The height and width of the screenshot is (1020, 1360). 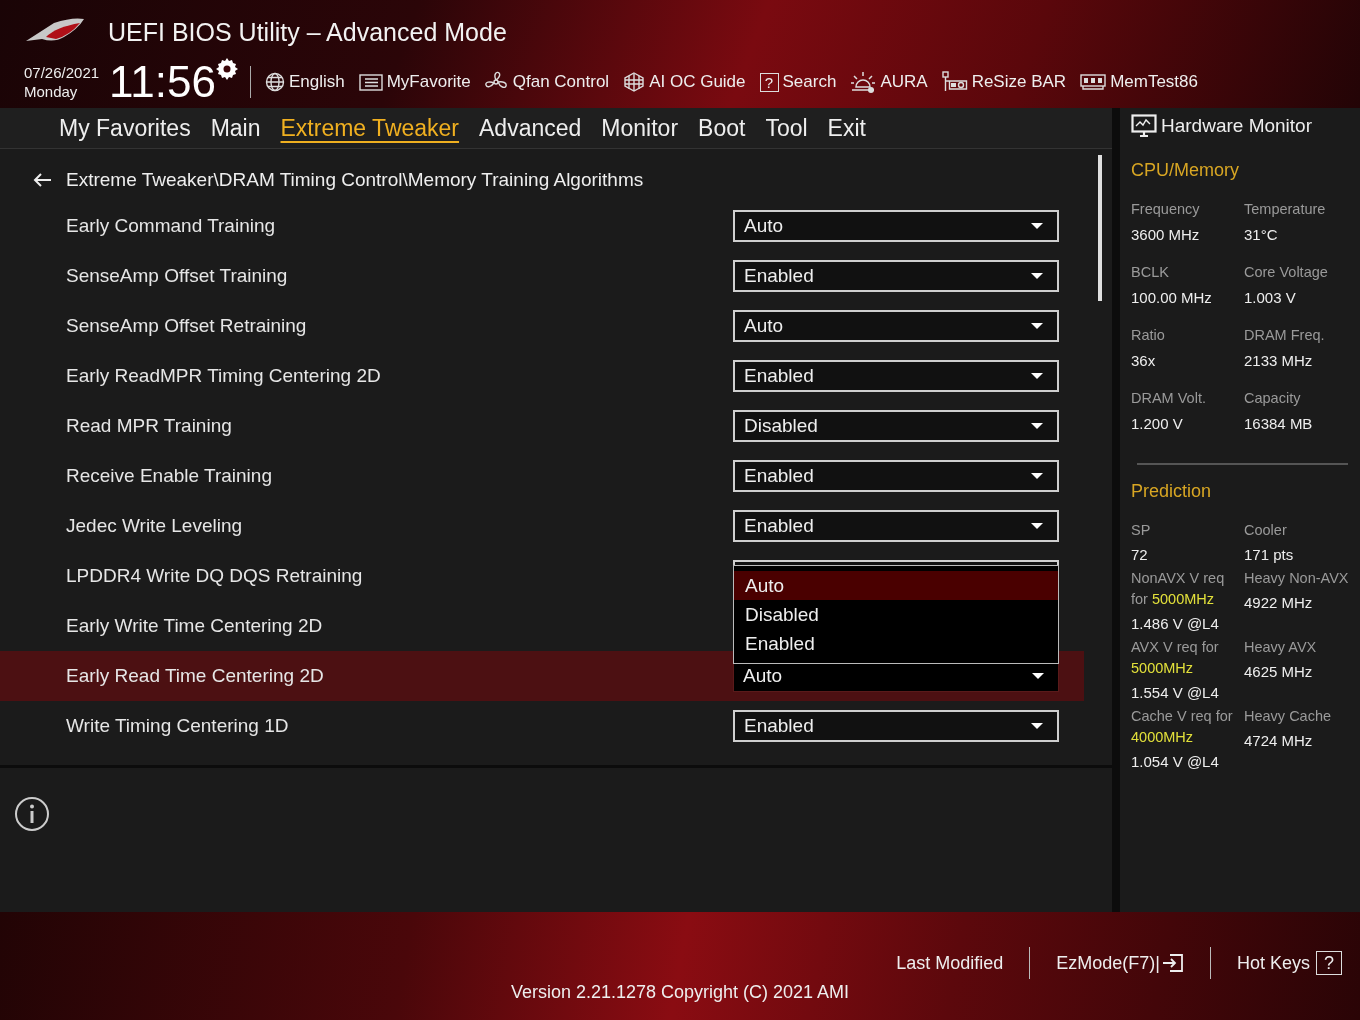 What do you see at coordinates (274, 82) in the screenshot?
I see `globe-icon` at bounding box center [274, 82].